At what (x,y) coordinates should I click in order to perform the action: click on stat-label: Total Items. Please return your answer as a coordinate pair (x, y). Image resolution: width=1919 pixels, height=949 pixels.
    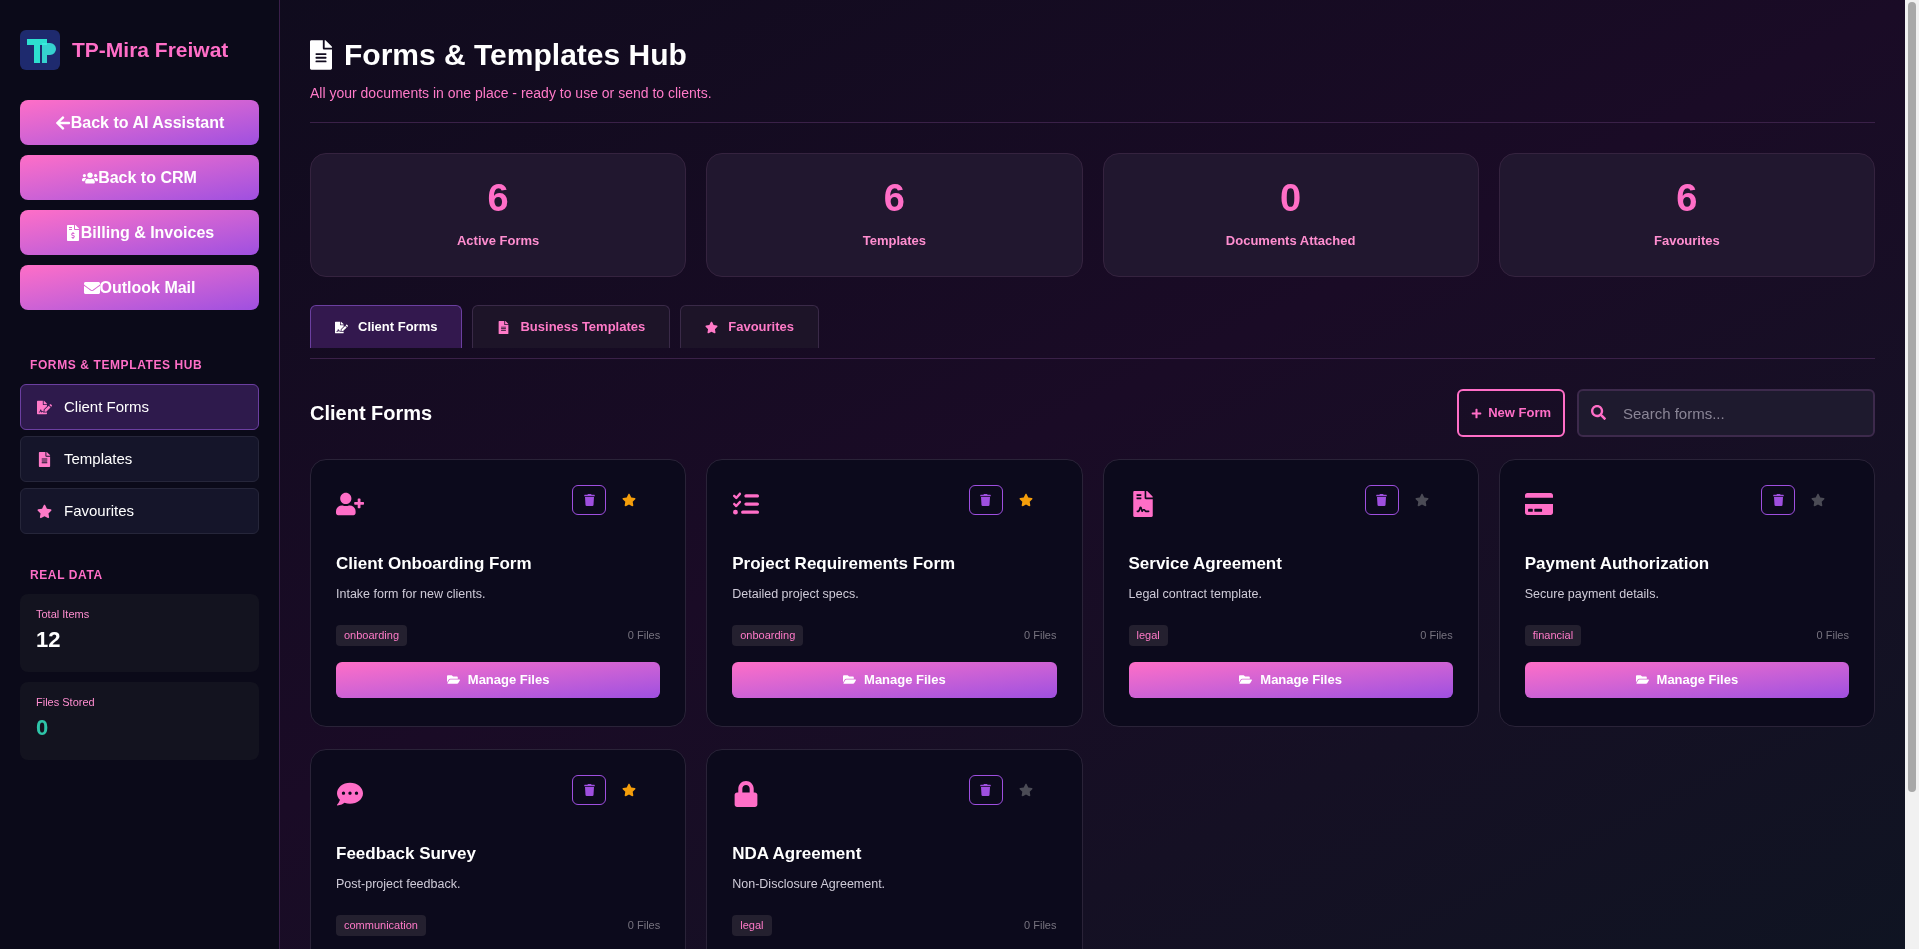
    Looking at the image, I should click on (63, 614).